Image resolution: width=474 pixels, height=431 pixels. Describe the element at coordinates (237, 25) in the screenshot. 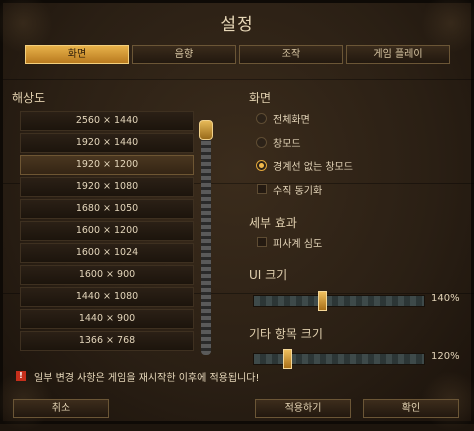

I see `page-title: 설정` at that location.